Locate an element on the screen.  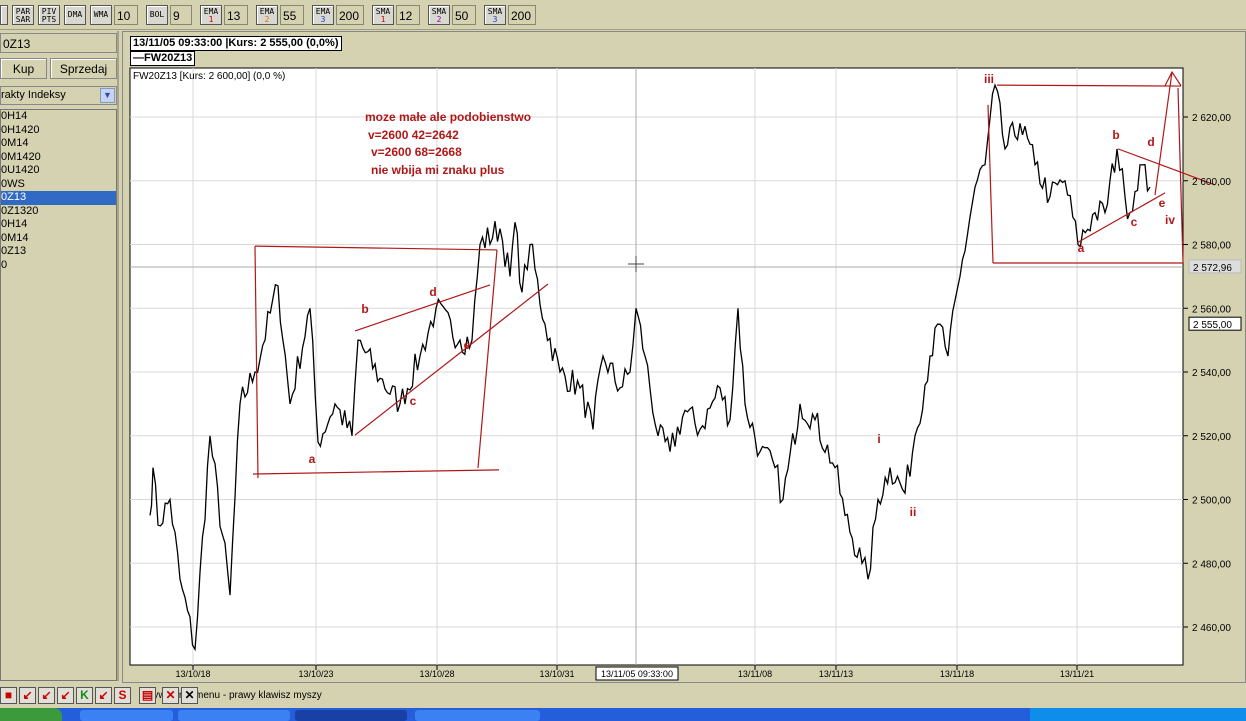
chart-note: moze małe ale podobienstwo is located at coordinates (448, 117).